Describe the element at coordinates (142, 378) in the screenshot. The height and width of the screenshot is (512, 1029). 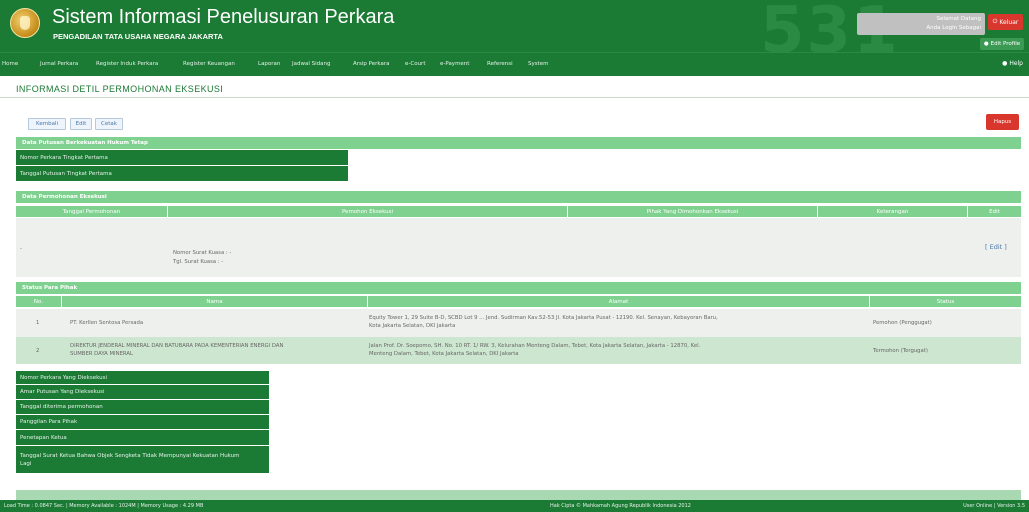
I see `label-nomor-perkara-dieksekusi: Nomor Perkara Yang Dieksekusi` at that location.